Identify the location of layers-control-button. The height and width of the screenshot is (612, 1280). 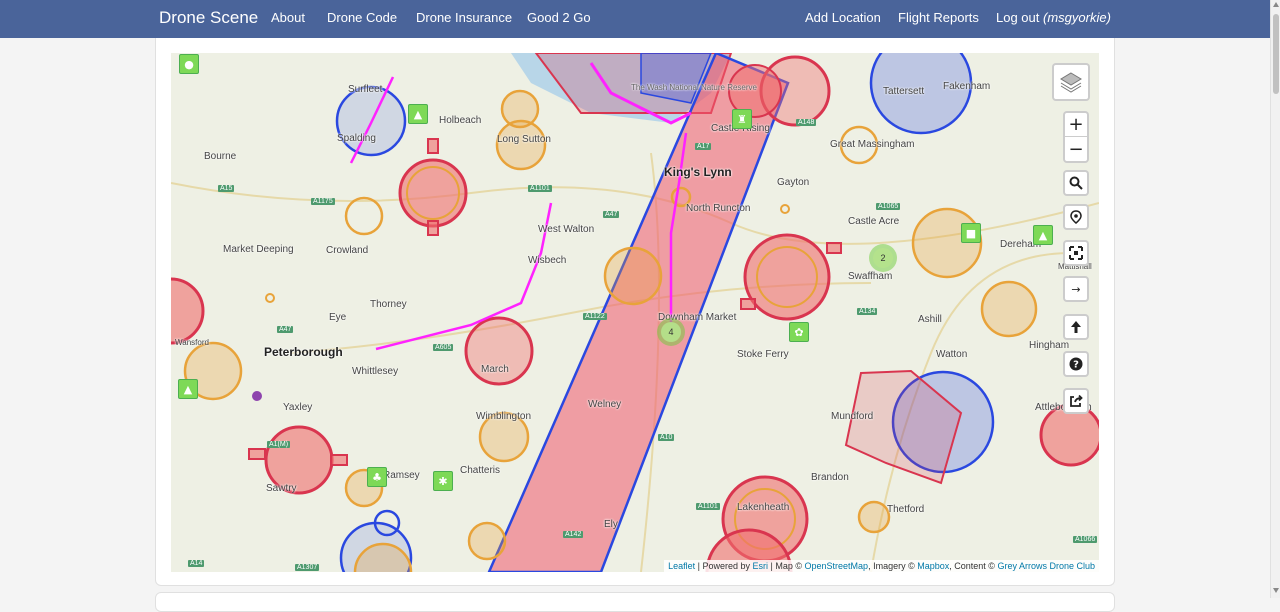
(1071, 82).